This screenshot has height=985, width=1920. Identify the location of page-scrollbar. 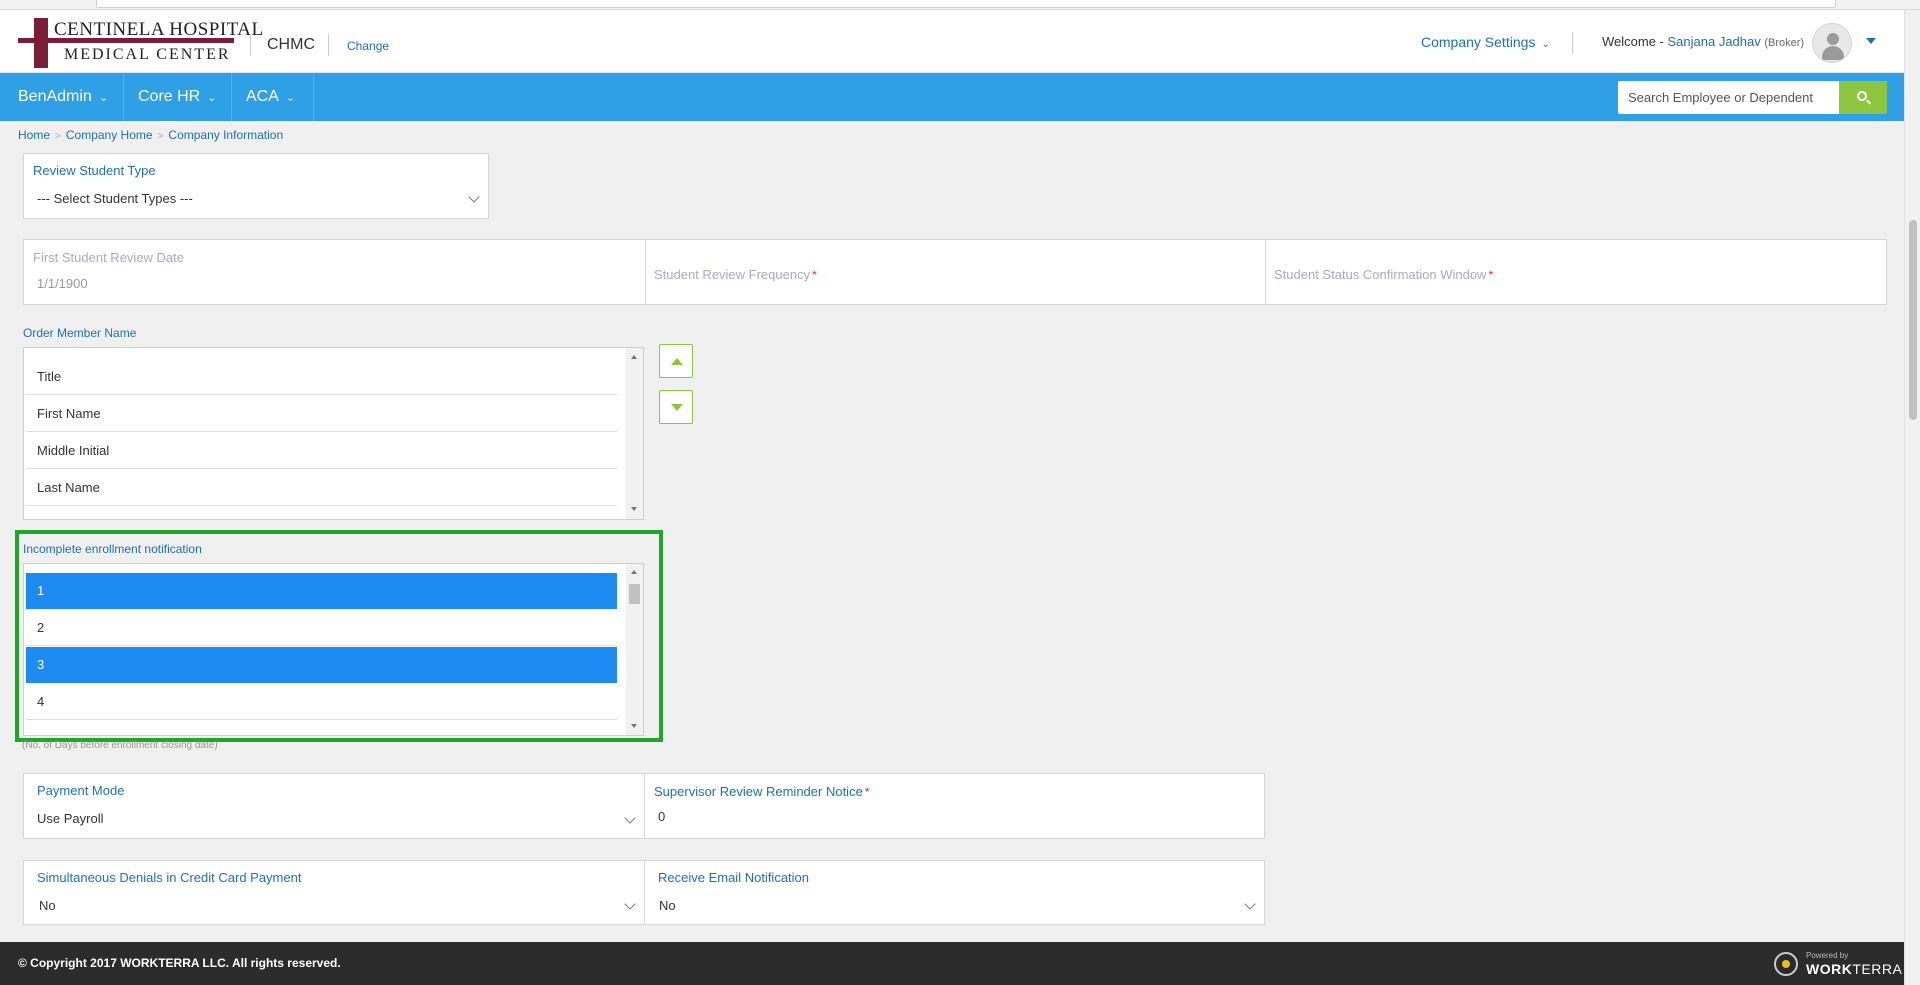
(1912, 497).